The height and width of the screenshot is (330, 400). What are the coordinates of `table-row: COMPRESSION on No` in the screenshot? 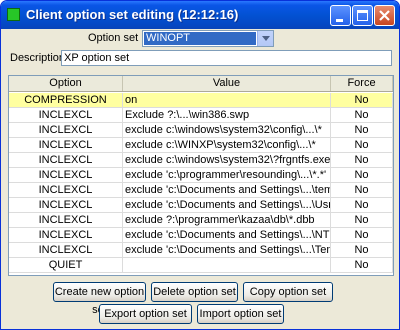 It's located at (201, 100).